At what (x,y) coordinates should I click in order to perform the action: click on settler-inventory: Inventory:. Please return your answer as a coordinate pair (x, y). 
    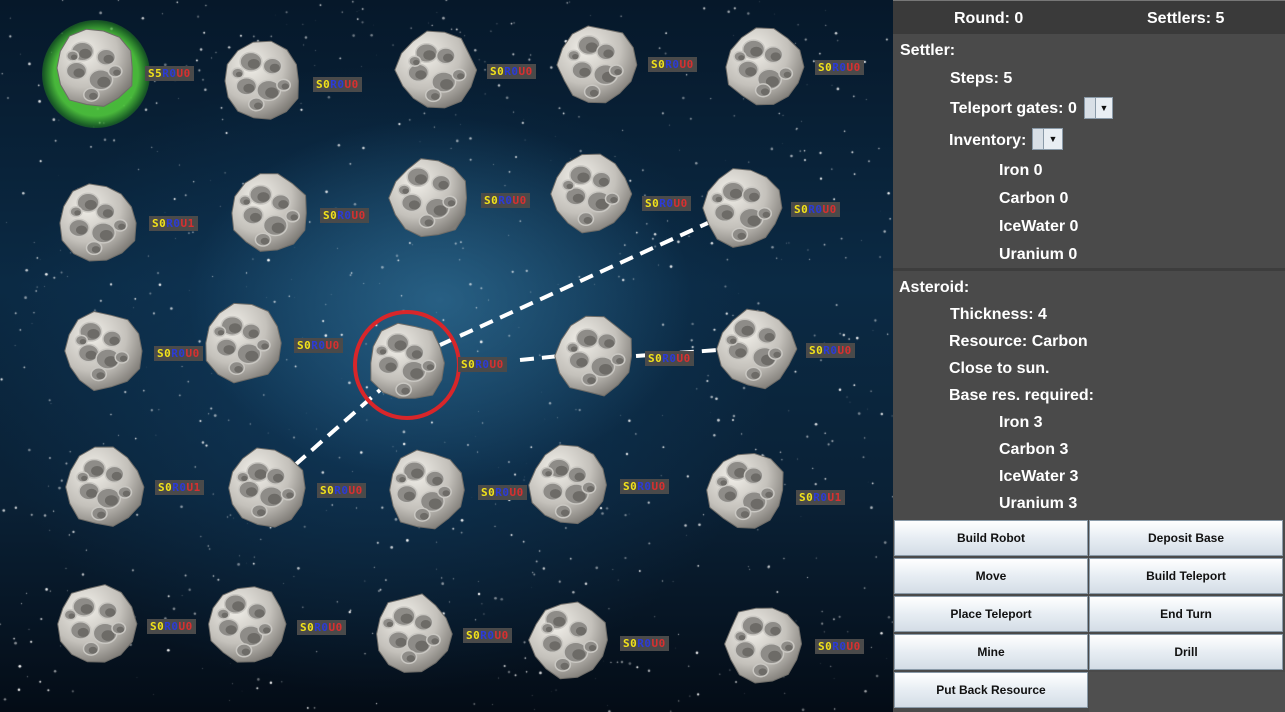
    Looking at the image, I should click on (988, 140).